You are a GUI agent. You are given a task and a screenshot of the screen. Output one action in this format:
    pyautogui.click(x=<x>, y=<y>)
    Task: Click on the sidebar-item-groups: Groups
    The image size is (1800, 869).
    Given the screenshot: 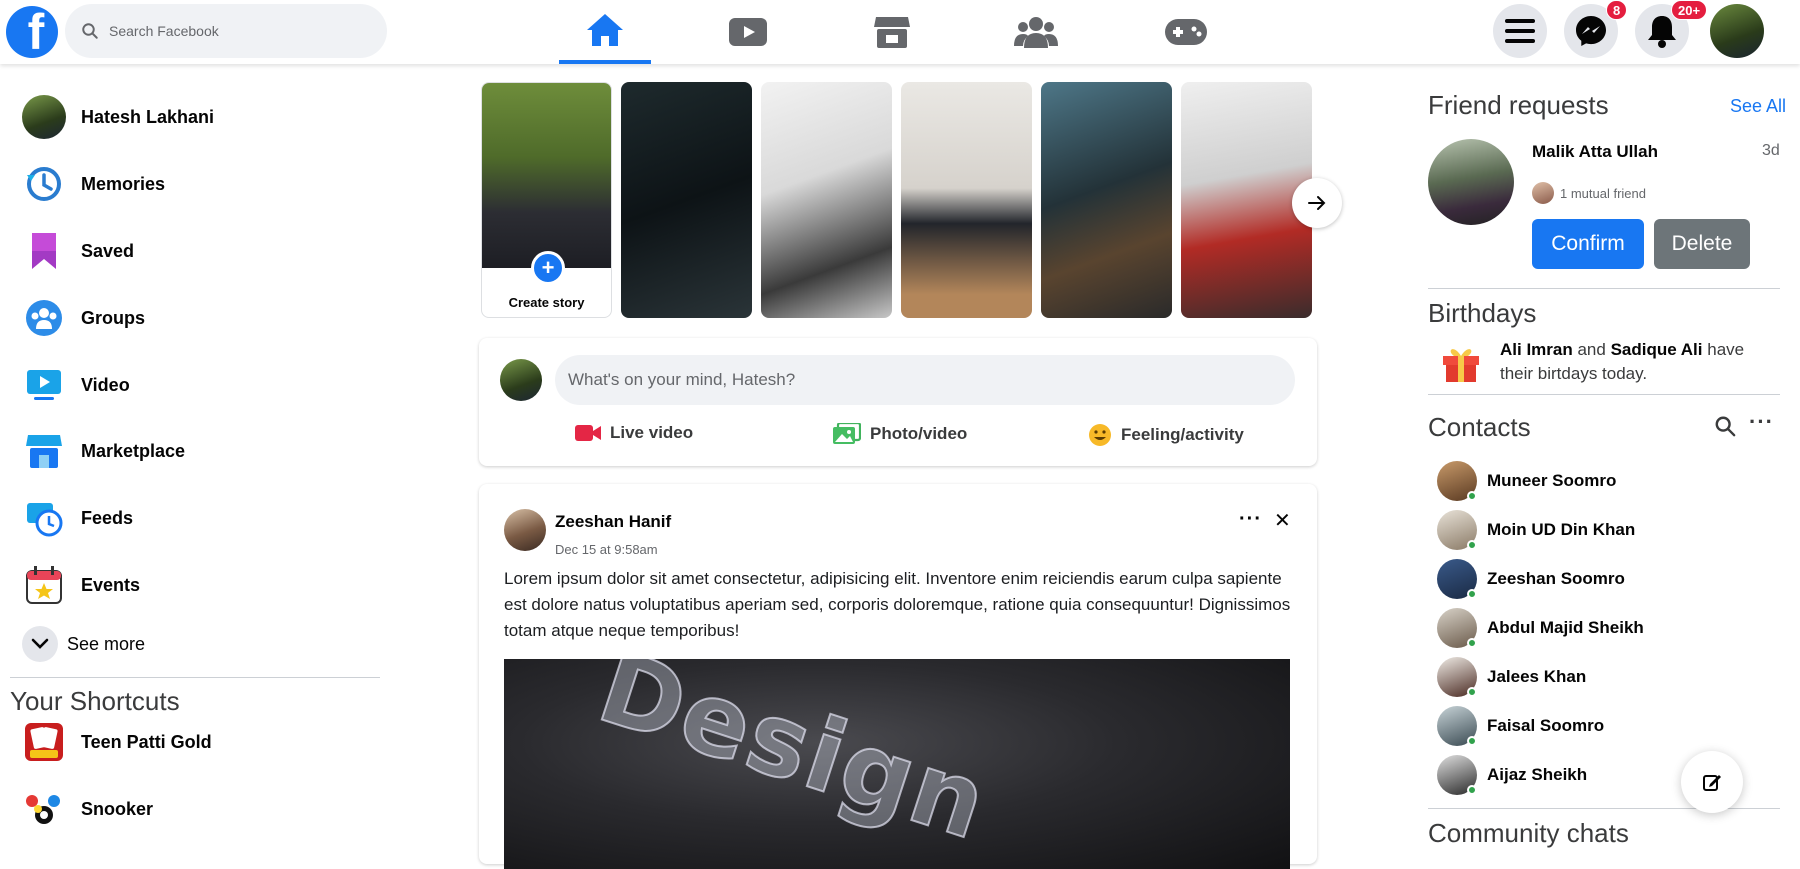 What is the action you would take?
    pyautogui.click(x=83, y=318)
    